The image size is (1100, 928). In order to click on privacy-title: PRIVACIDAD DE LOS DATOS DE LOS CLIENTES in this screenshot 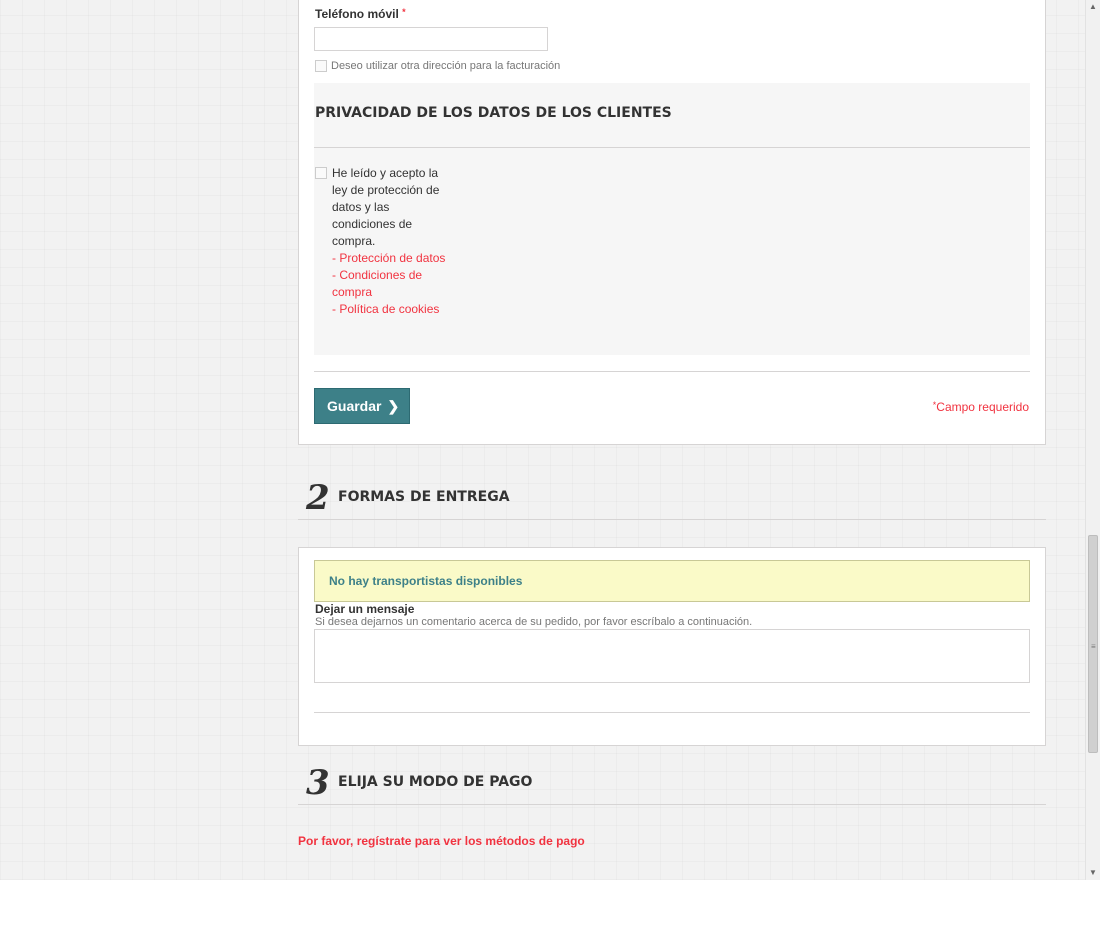, I will do `click(493, 113)`.